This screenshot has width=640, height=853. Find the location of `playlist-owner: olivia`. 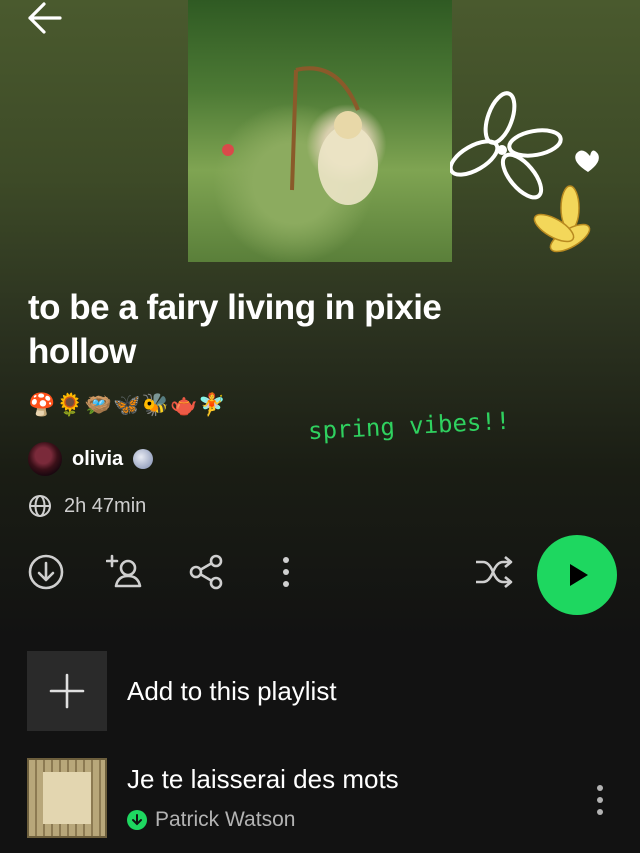

playlist-owner: olivia is located at coordinates (91, 459).